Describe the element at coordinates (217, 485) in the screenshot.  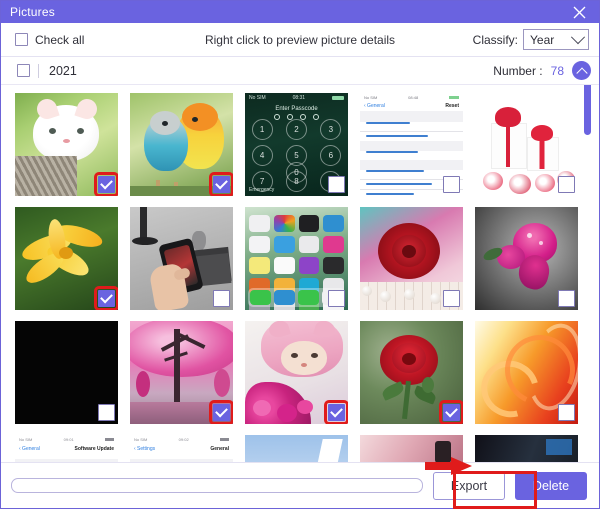
I see `progress-bar` at that location.